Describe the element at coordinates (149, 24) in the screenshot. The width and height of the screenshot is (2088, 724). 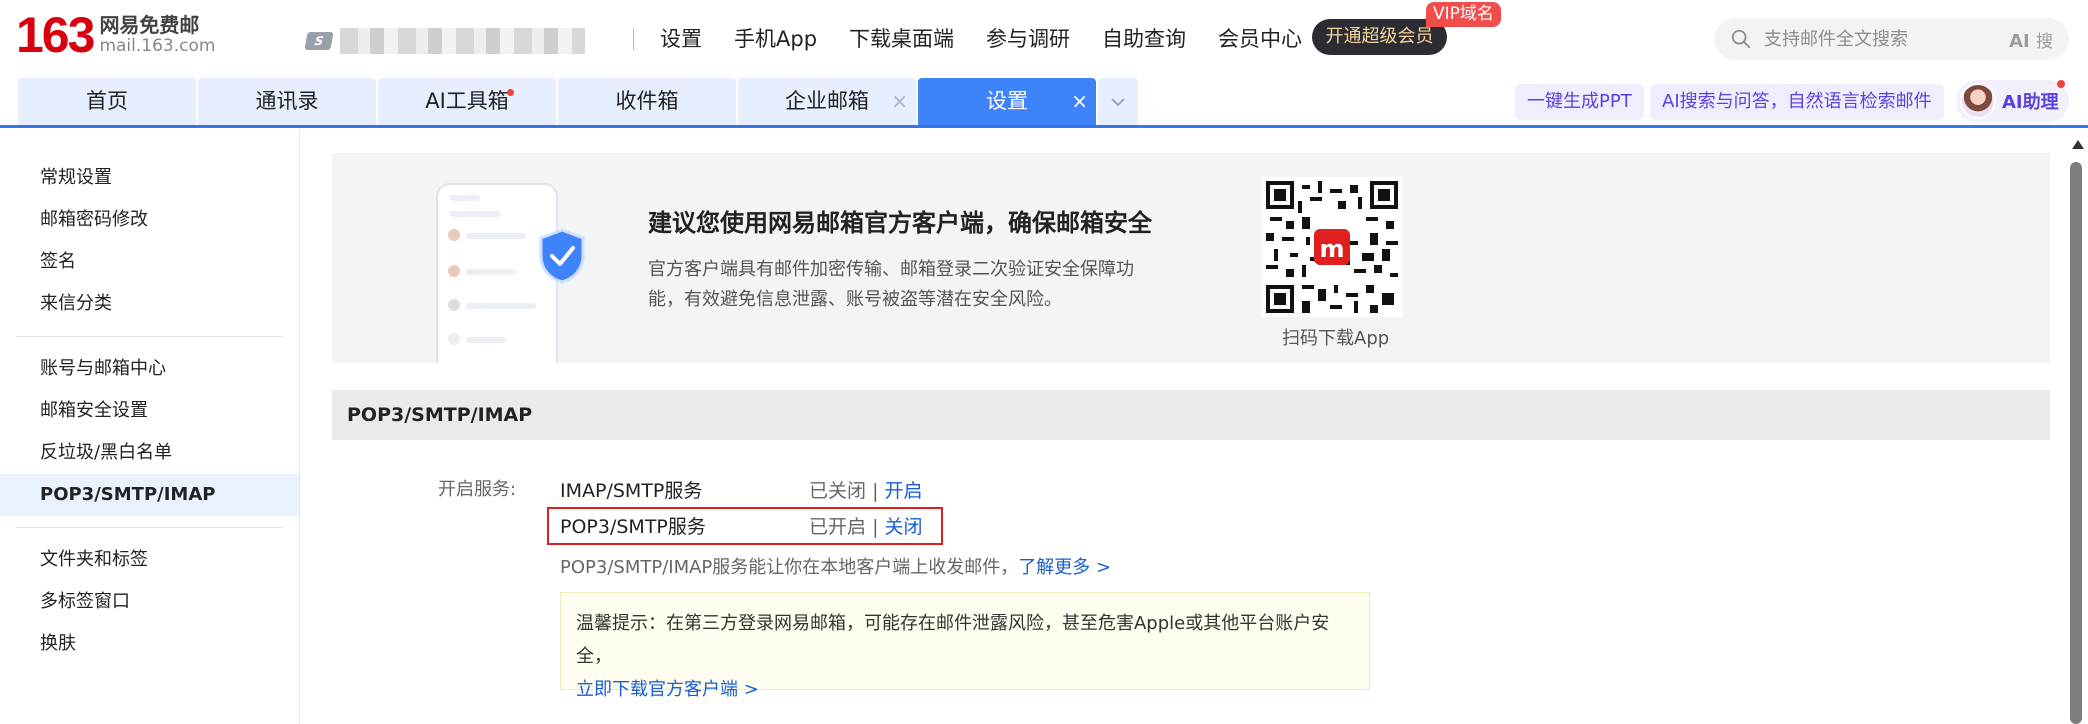
I see `logo-cn: 网易免费邮` at that location.